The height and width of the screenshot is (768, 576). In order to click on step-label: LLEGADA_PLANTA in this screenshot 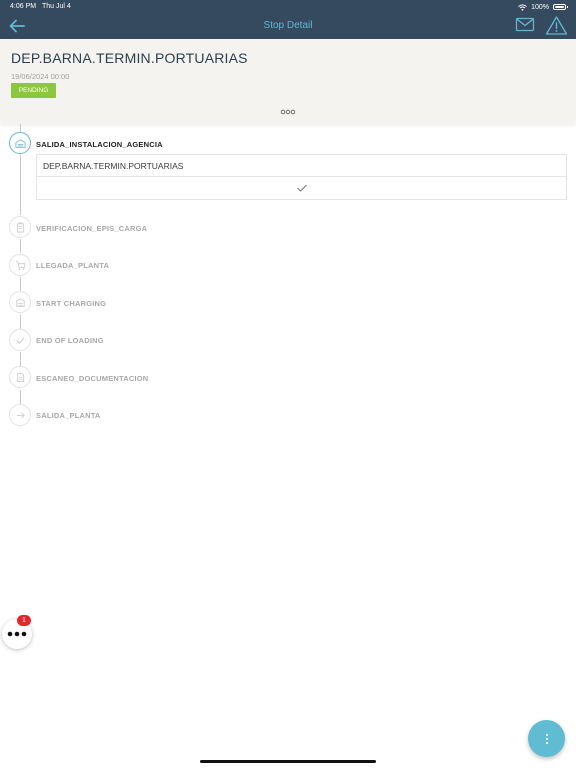, I will do `click(72, 265)`.